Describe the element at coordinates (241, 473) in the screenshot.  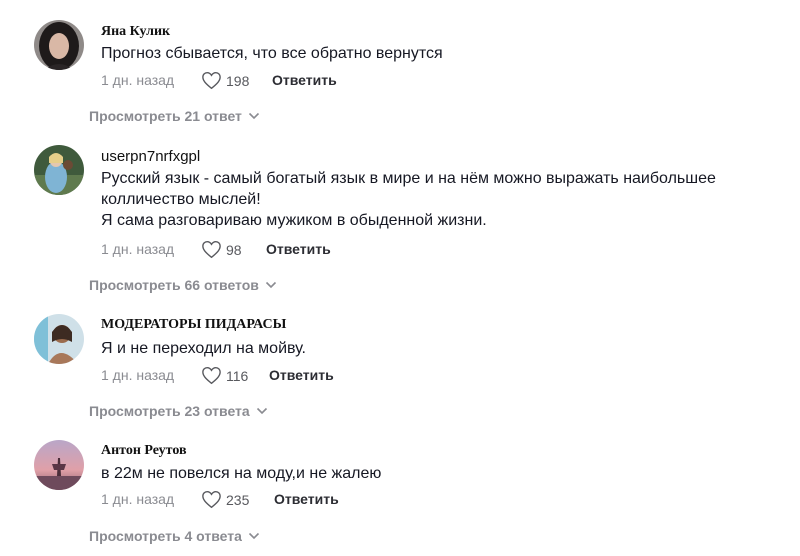
I see `comment-text: в 22м не повелся на моду,и не жалею` at that location.